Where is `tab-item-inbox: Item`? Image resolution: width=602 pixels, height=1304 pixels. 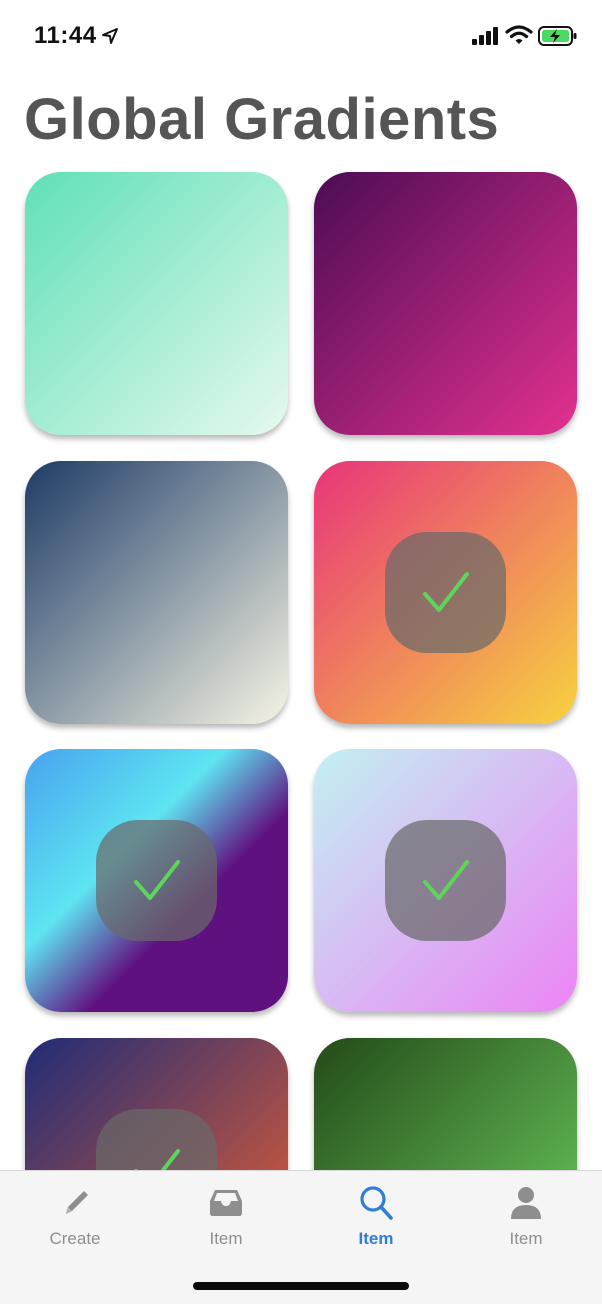 tab-item-inbox: Item is located at coordinates (226, 1216).